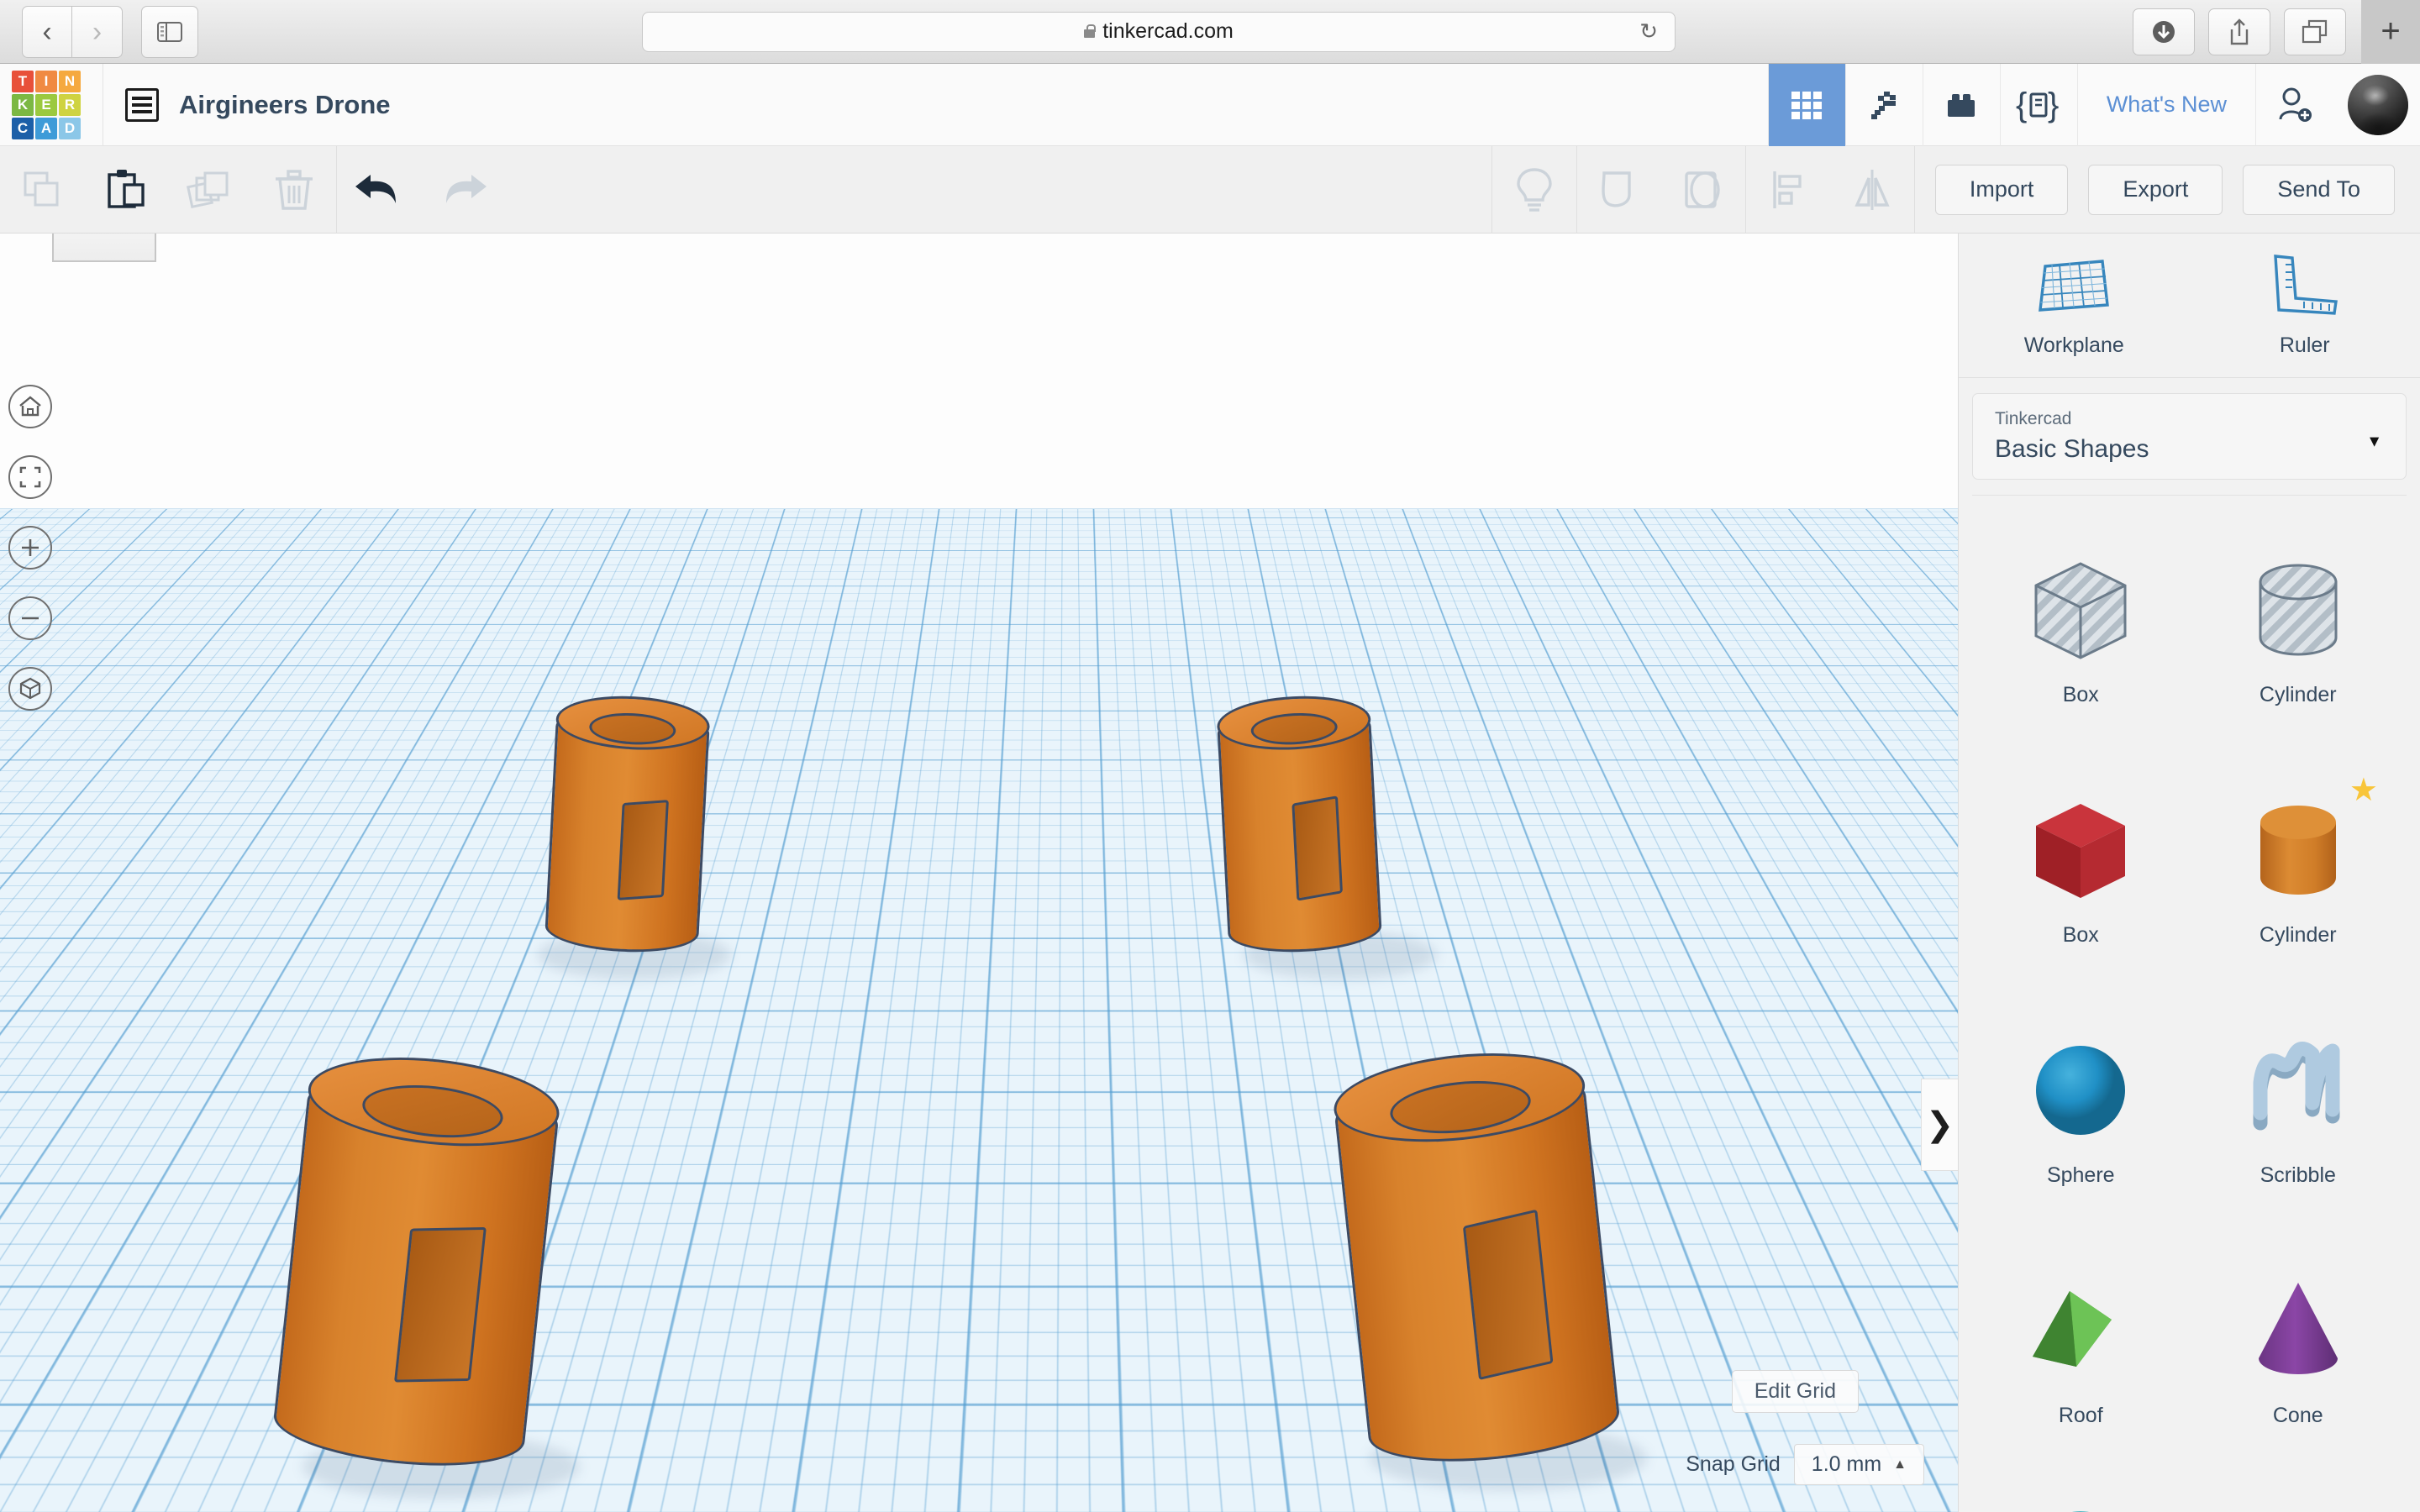 The image size is (2420, 1512). I want to click on group-glyph, so click(1617, 189).